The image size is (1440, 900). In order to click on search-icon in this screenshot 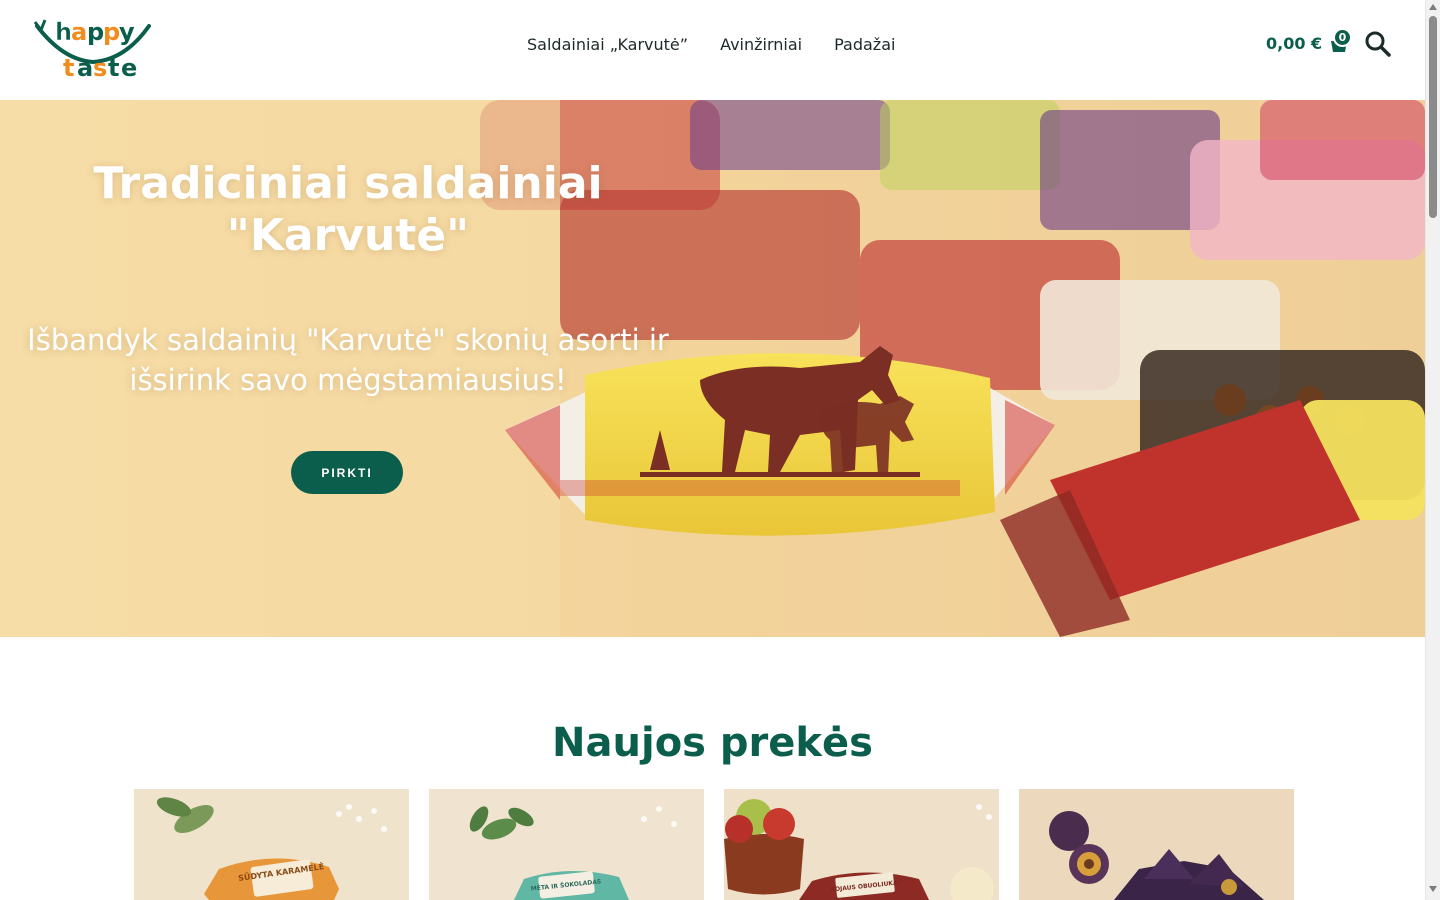, I will do `click(1378, 44)`.